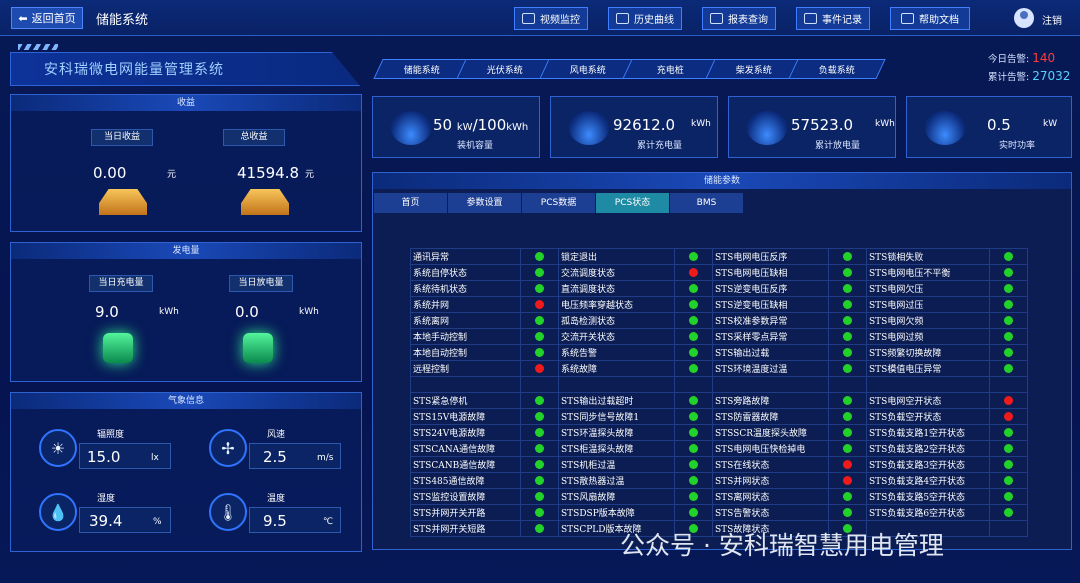 The width and height of the screenshot is (1080, 583). I want to click on status-name: 通讯异常, so click(465, 256).